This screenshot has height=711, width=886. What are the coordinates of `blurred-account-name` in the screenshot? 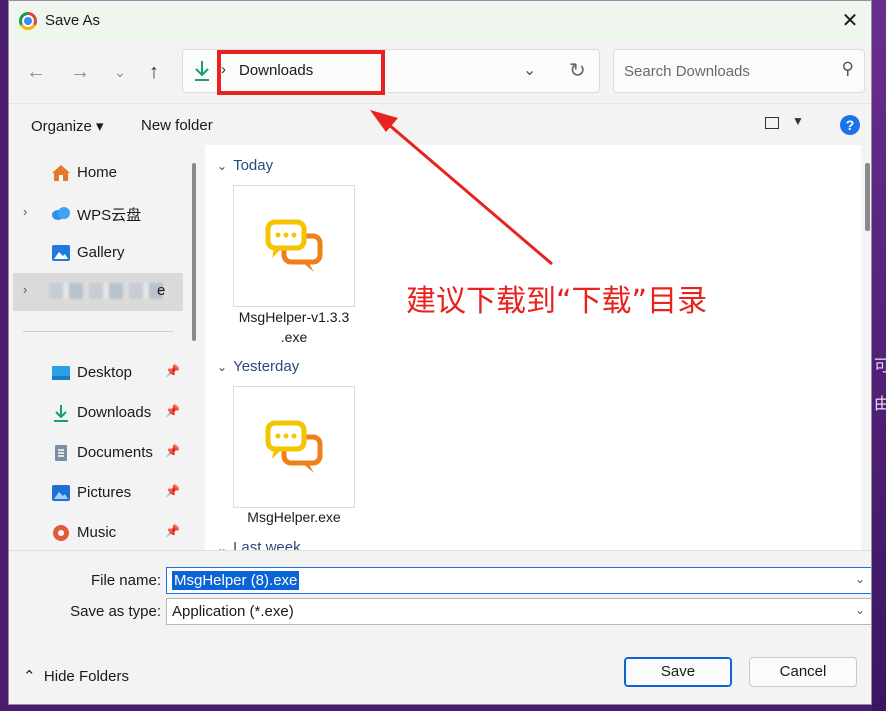 It's located at (109, 291).